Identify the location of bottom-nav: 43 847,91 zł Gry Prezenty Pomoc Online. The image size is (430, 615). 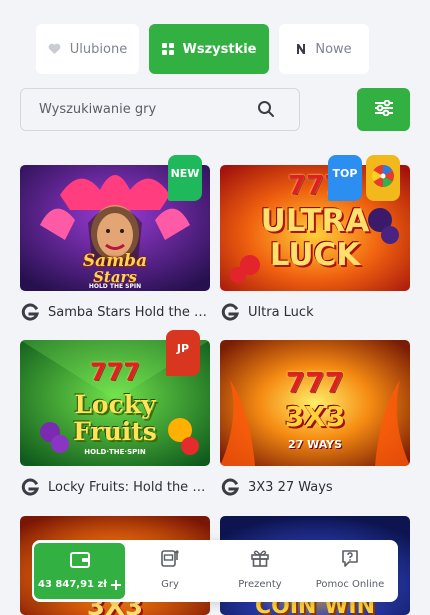
(215, 571).